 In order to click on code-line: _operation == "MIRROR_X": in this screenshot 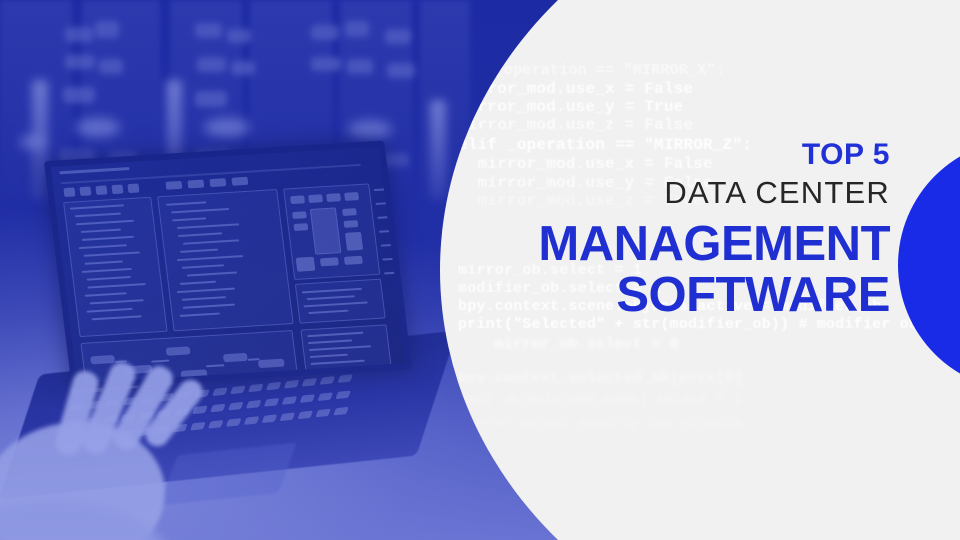, I will do `click(591, 70)`.